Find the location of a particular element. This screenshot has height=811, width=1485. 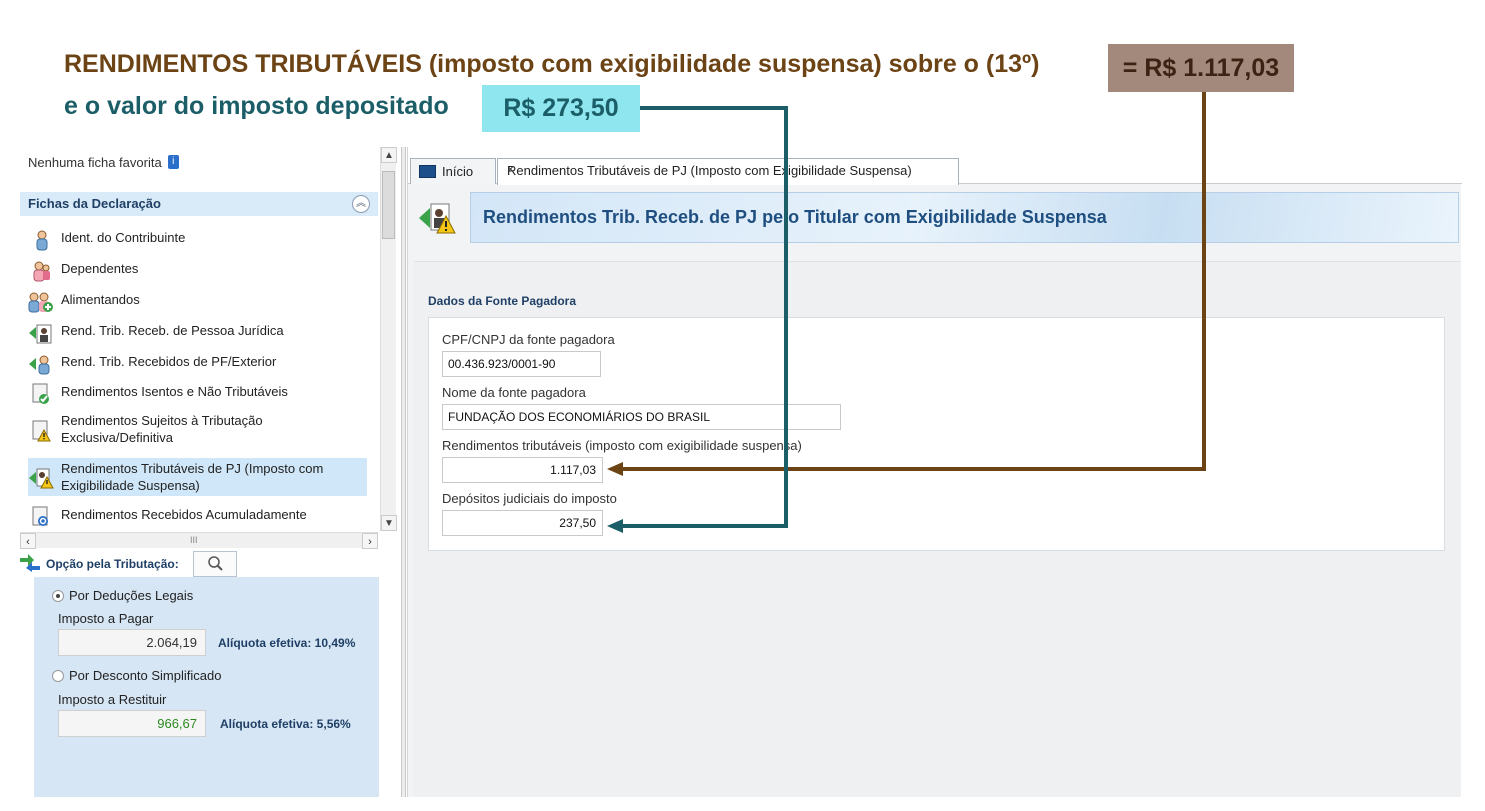

scroll-grip: III is located at coordinates (194, 540).